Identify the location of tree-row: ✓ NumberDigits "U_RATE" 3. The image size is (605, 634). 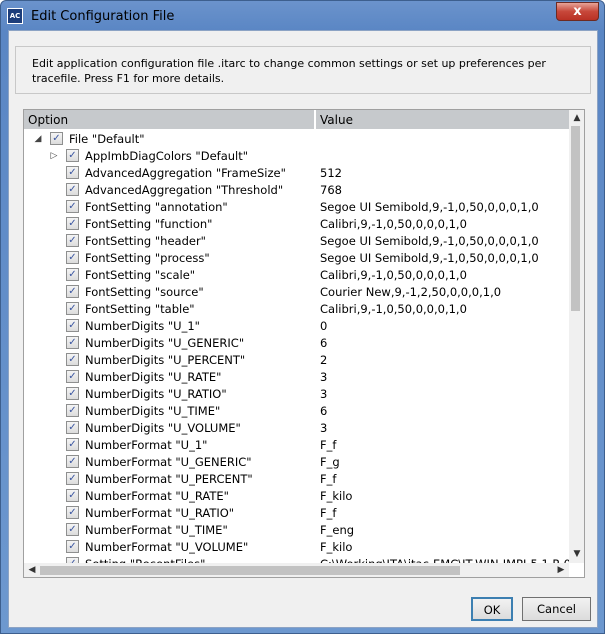
(296, 376).